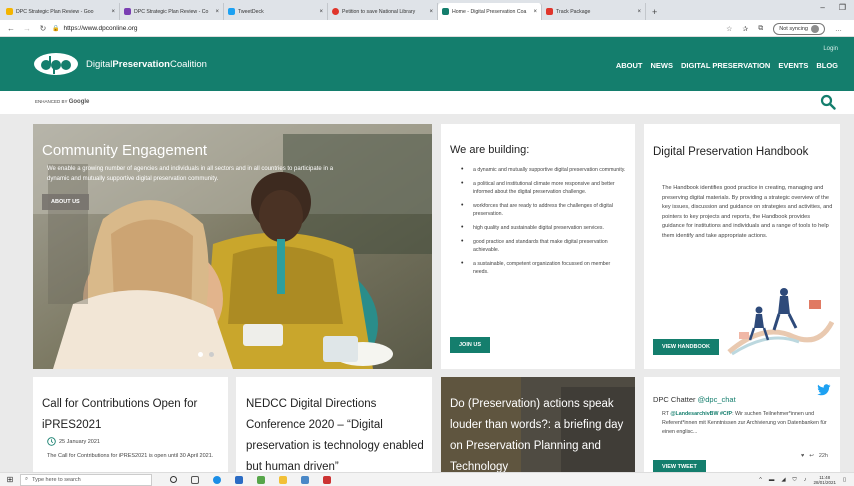 This screenshot has width=854, height=486. What do you see at coordinates (823, 456) in the screenshot?
I see `tweet-time: 22h` at bounding box center [823, 456].